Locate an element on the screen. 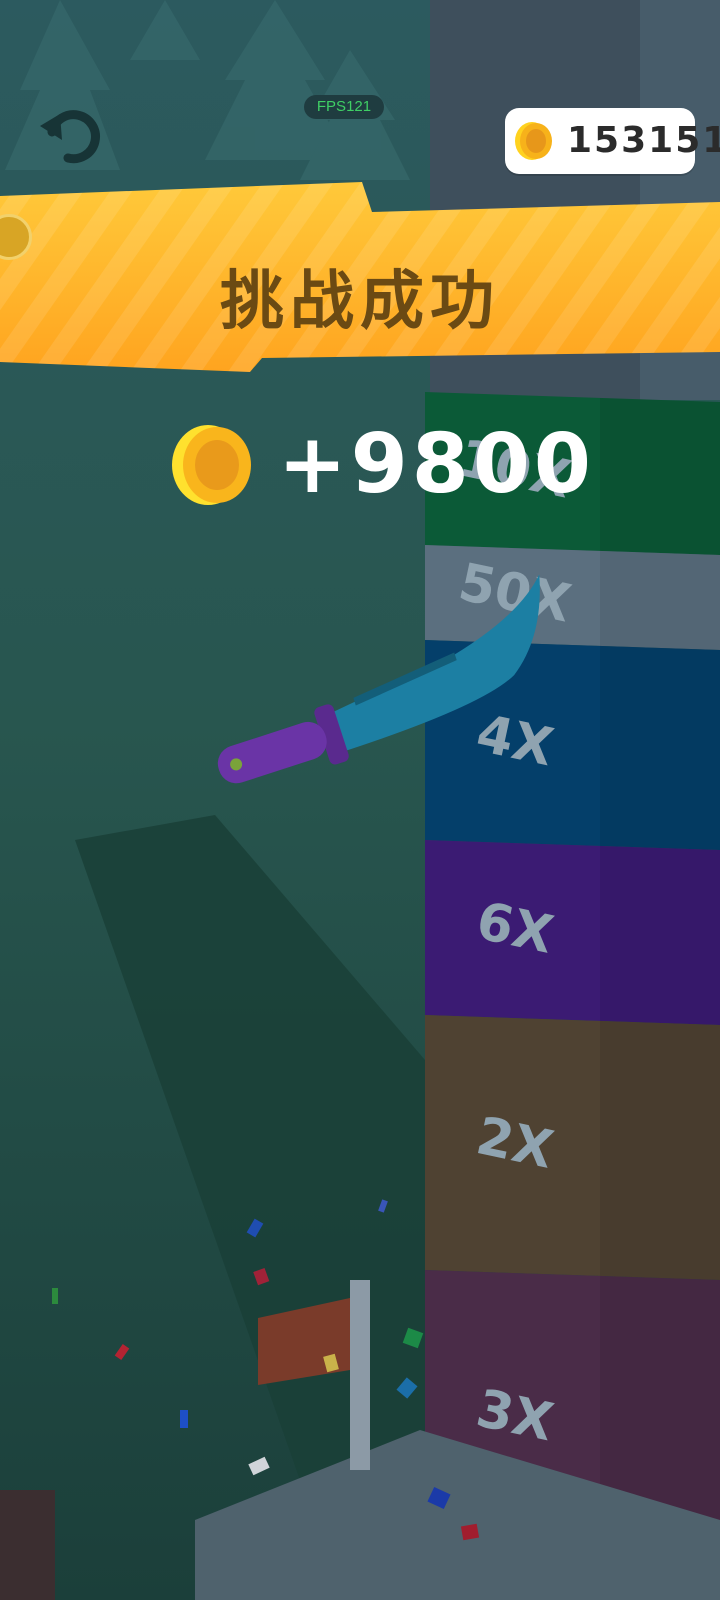  restart-icon is located at coordinates (70, 137).